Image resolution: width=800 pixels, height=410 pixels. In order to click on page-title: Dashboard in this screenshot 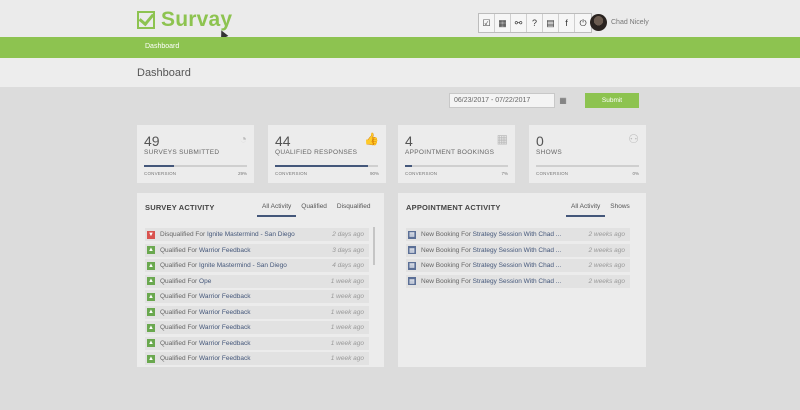, I will do `click(164, 73)`.